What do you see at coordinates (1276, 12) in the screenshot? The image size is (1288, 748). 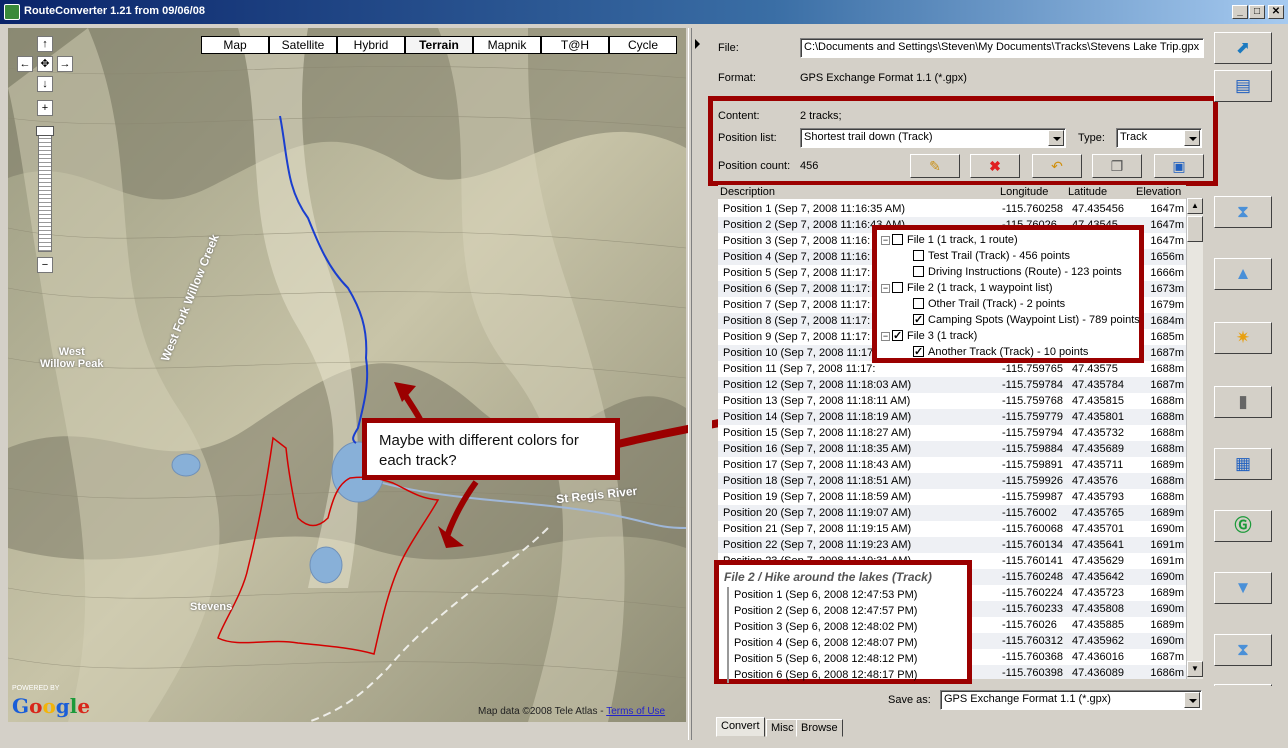 I see `close-button: ✕` at bounding box center [1276, 12].